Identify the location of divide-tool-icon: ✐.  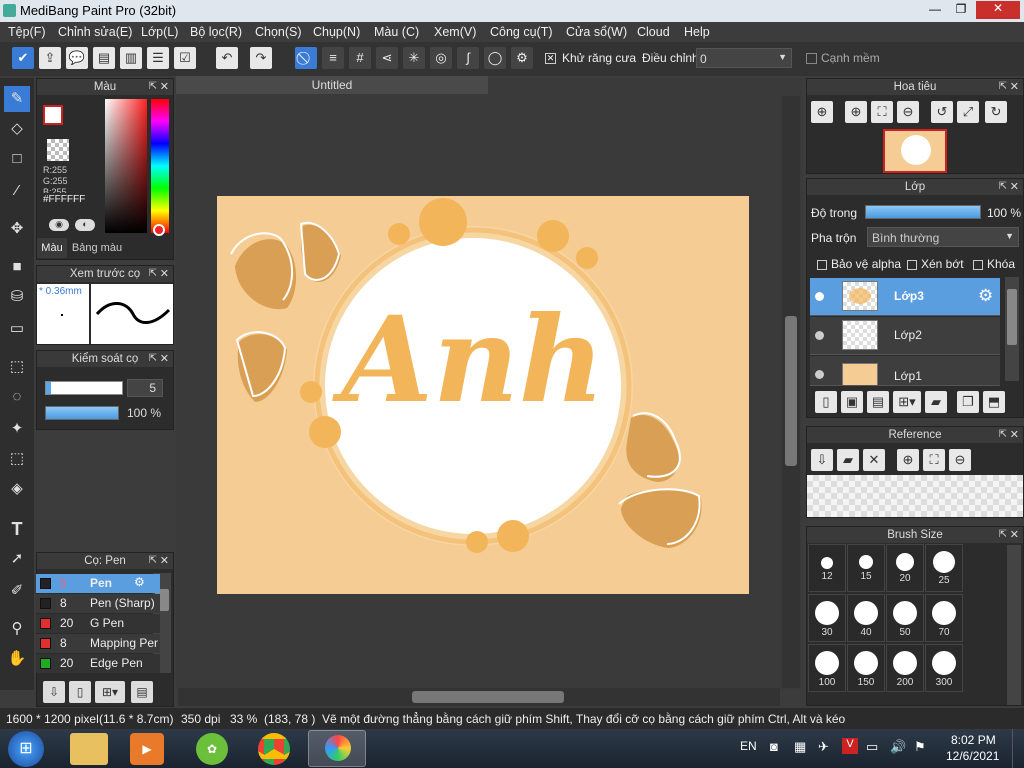
(17, 591).